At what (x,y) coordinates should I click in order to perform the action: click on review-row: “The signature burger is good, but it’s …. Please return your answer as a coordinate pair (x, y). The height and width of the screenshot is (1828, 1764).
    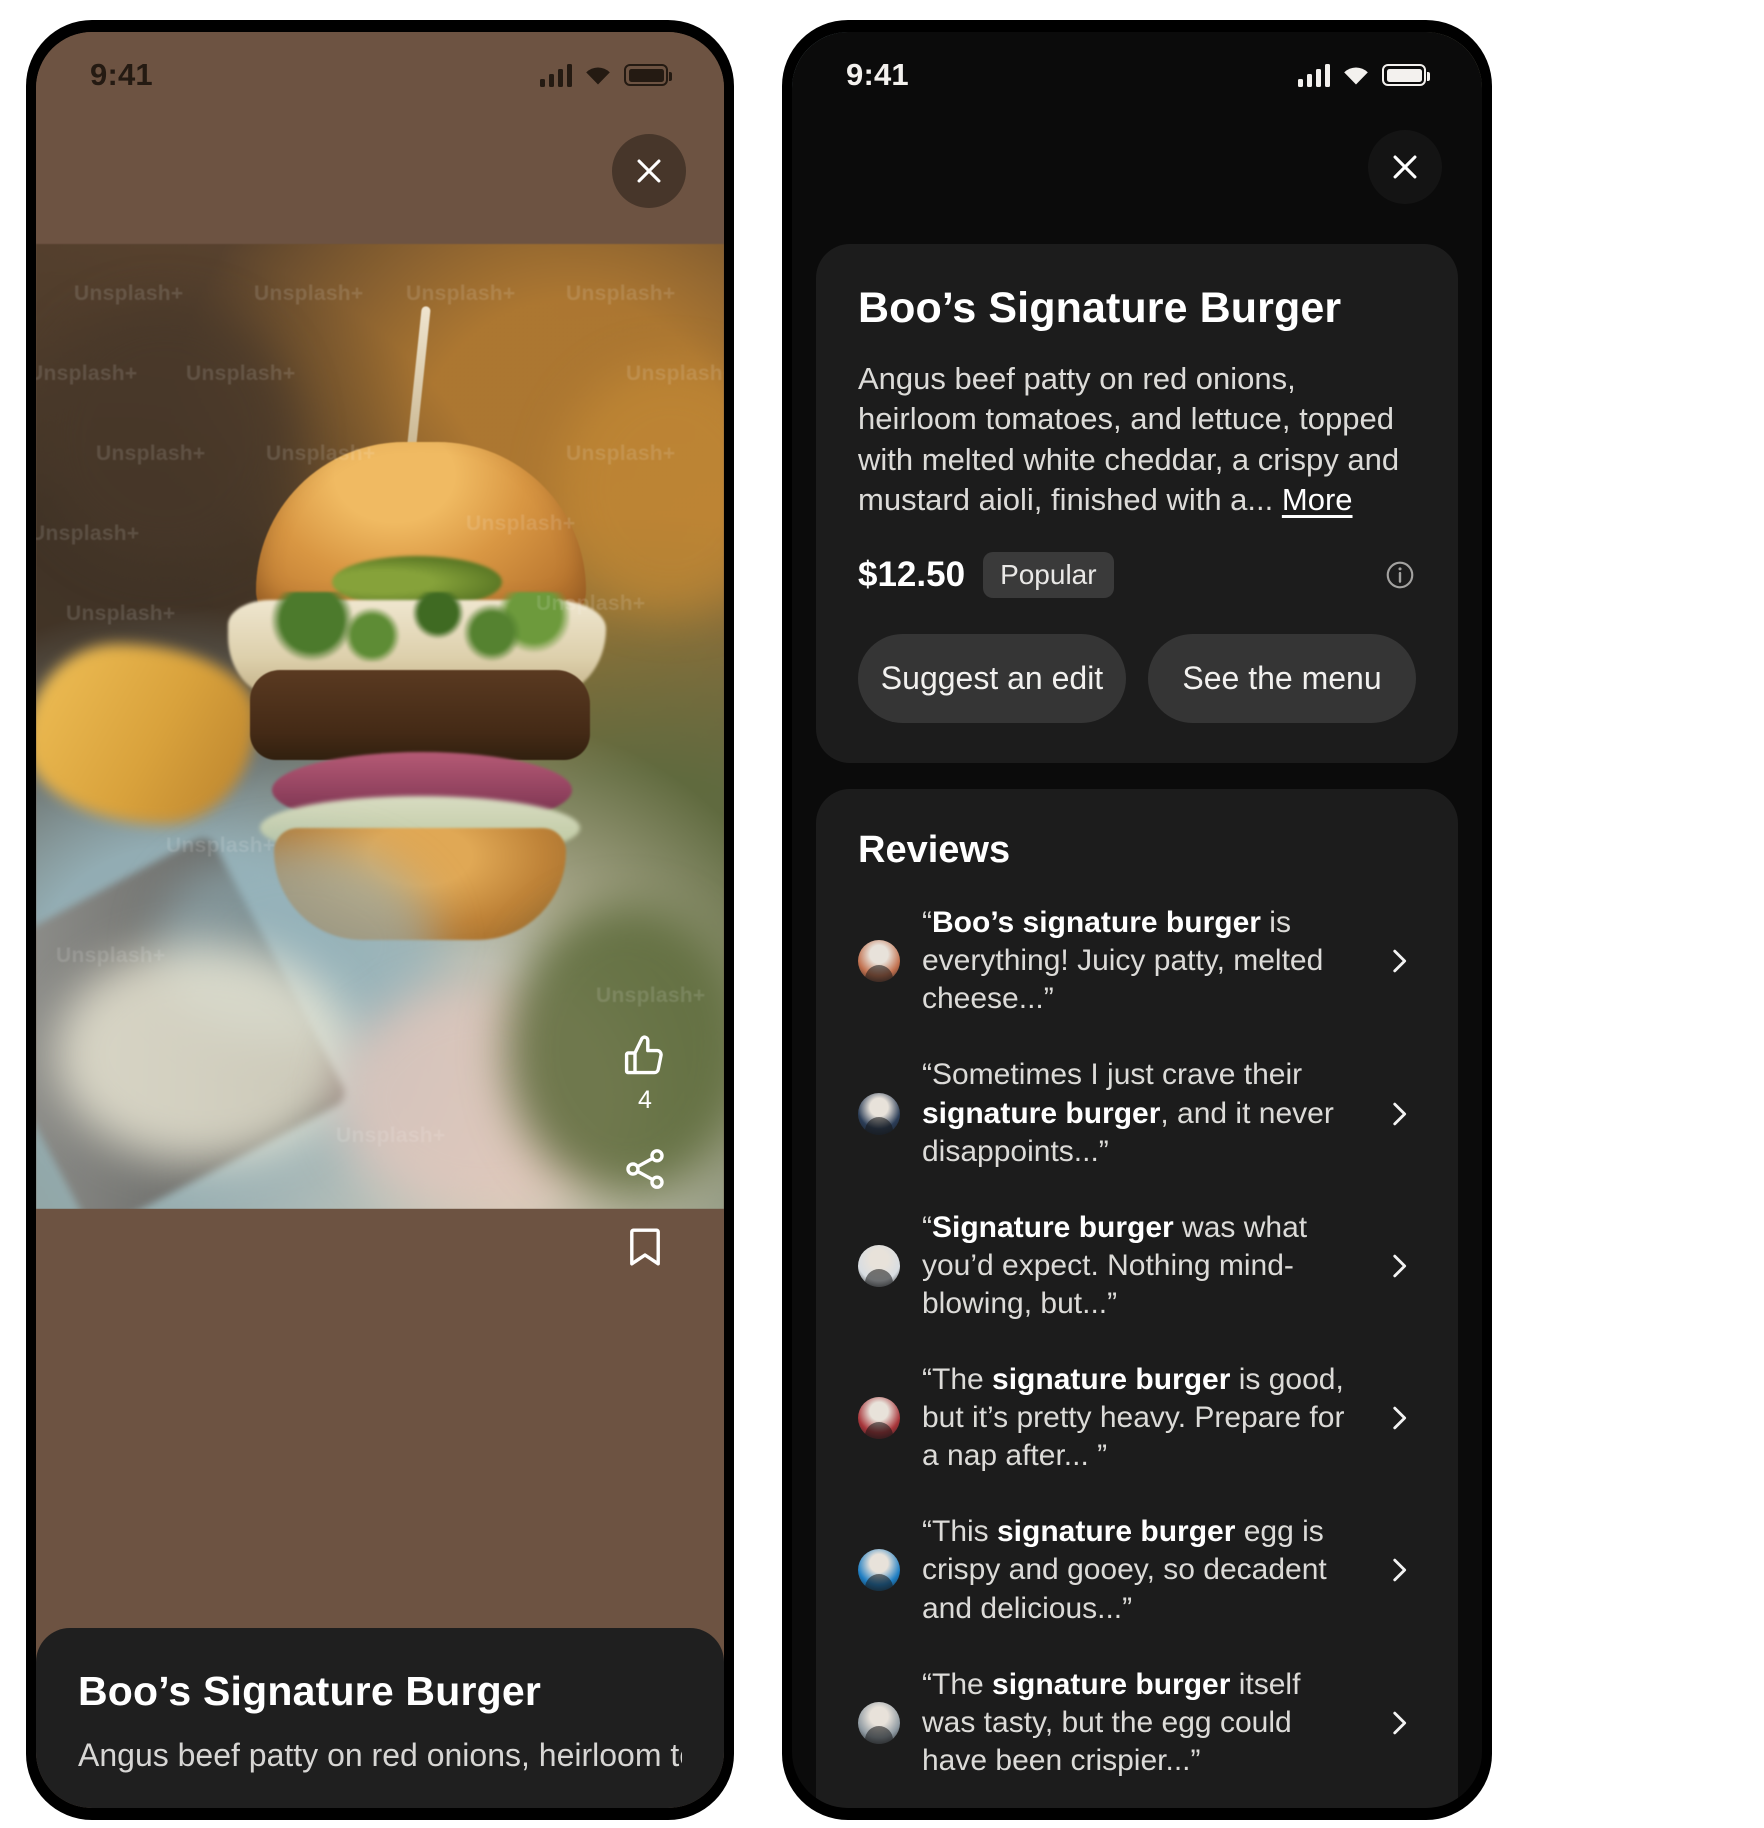
    Looking at the image, I should click on (1137, 1417).